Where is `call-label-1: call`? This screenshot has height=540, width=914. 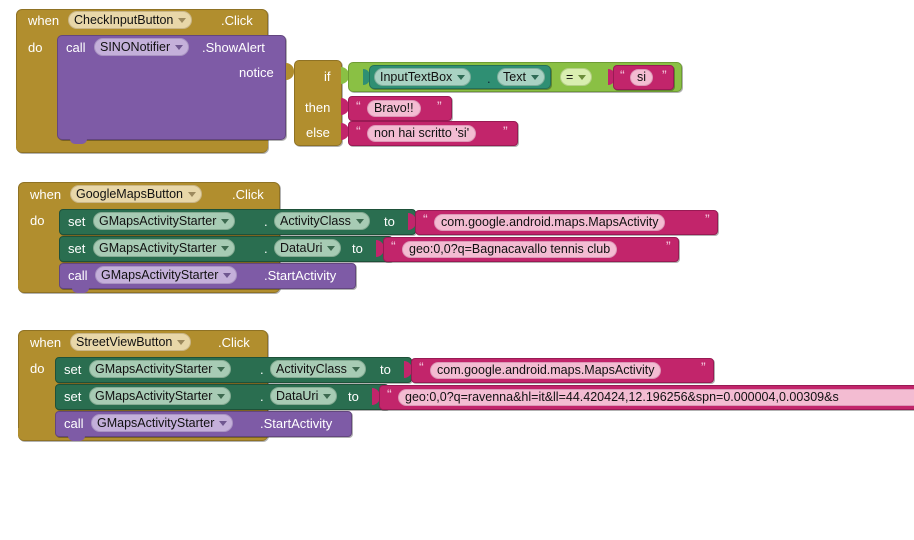 call-label-1: call is located at coordinates (76, 47).